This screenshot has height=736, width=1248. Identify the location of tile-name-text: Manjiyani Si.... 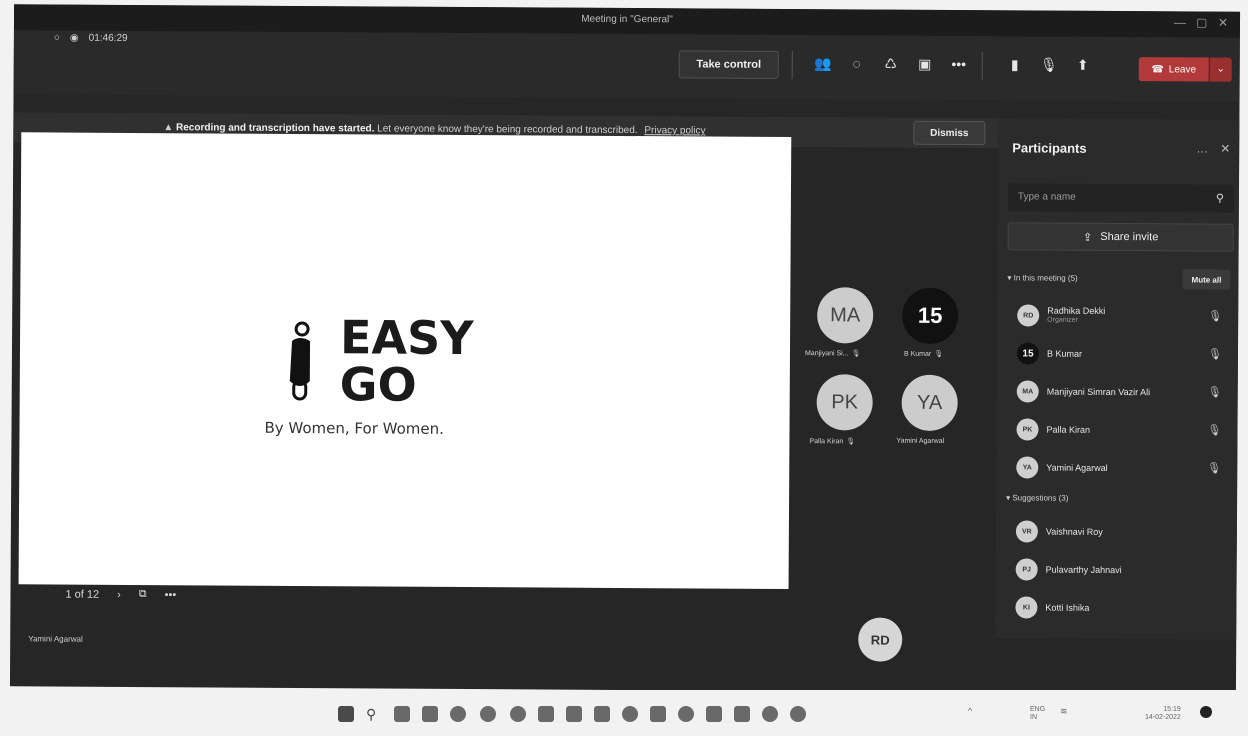
(826, 353).